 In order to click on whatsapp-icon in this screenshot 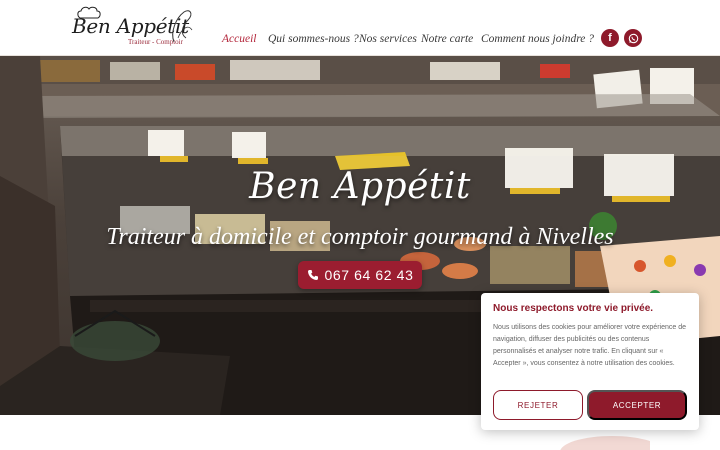, I will do `click(633, 38)`.